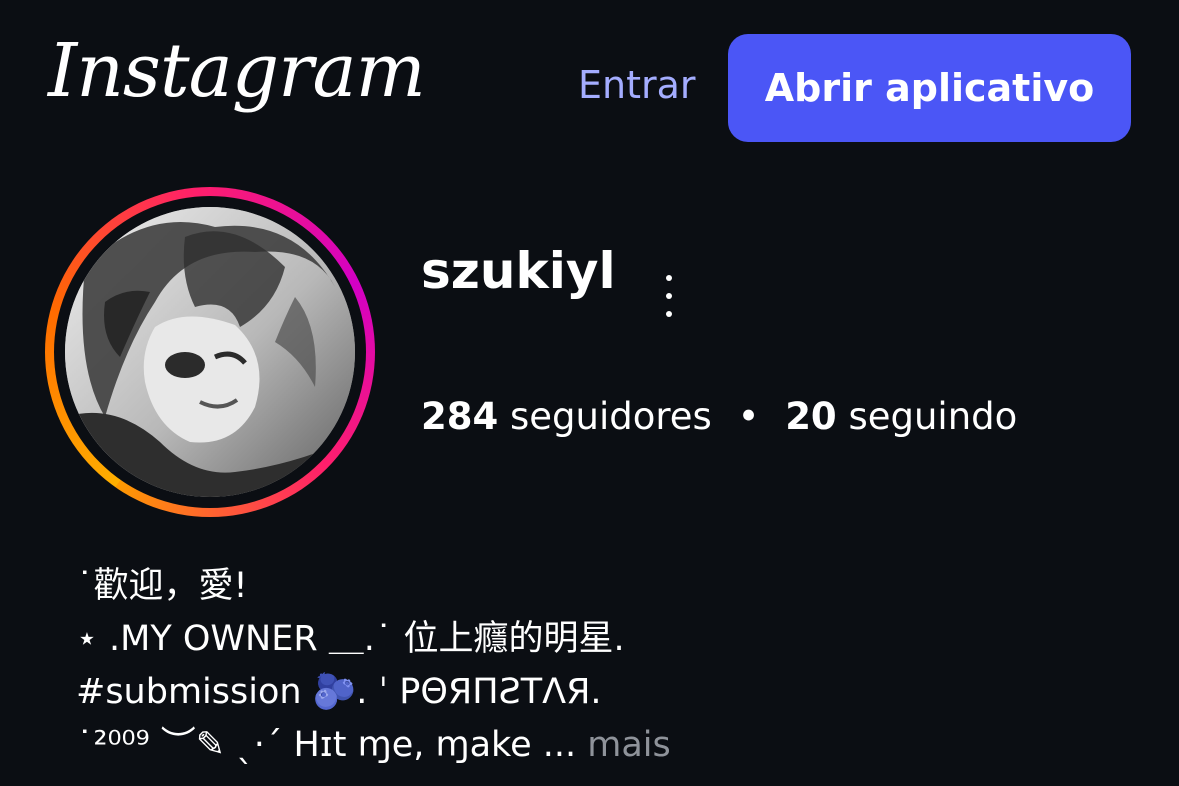 The image size is (1179, 786). Describe the element at coordinates (811, 416) in the screenshot. I see `following-count: 20` at that location.